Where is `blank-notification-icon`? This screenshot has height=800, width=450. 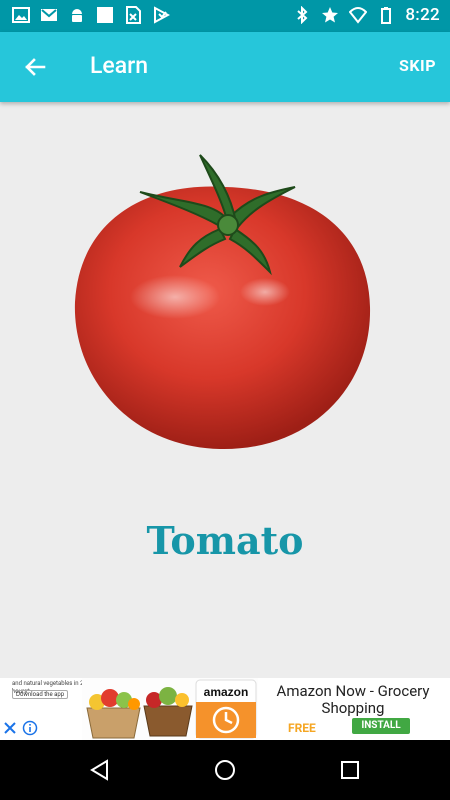
blank-notification-icon is located at coordinates (105, 15).